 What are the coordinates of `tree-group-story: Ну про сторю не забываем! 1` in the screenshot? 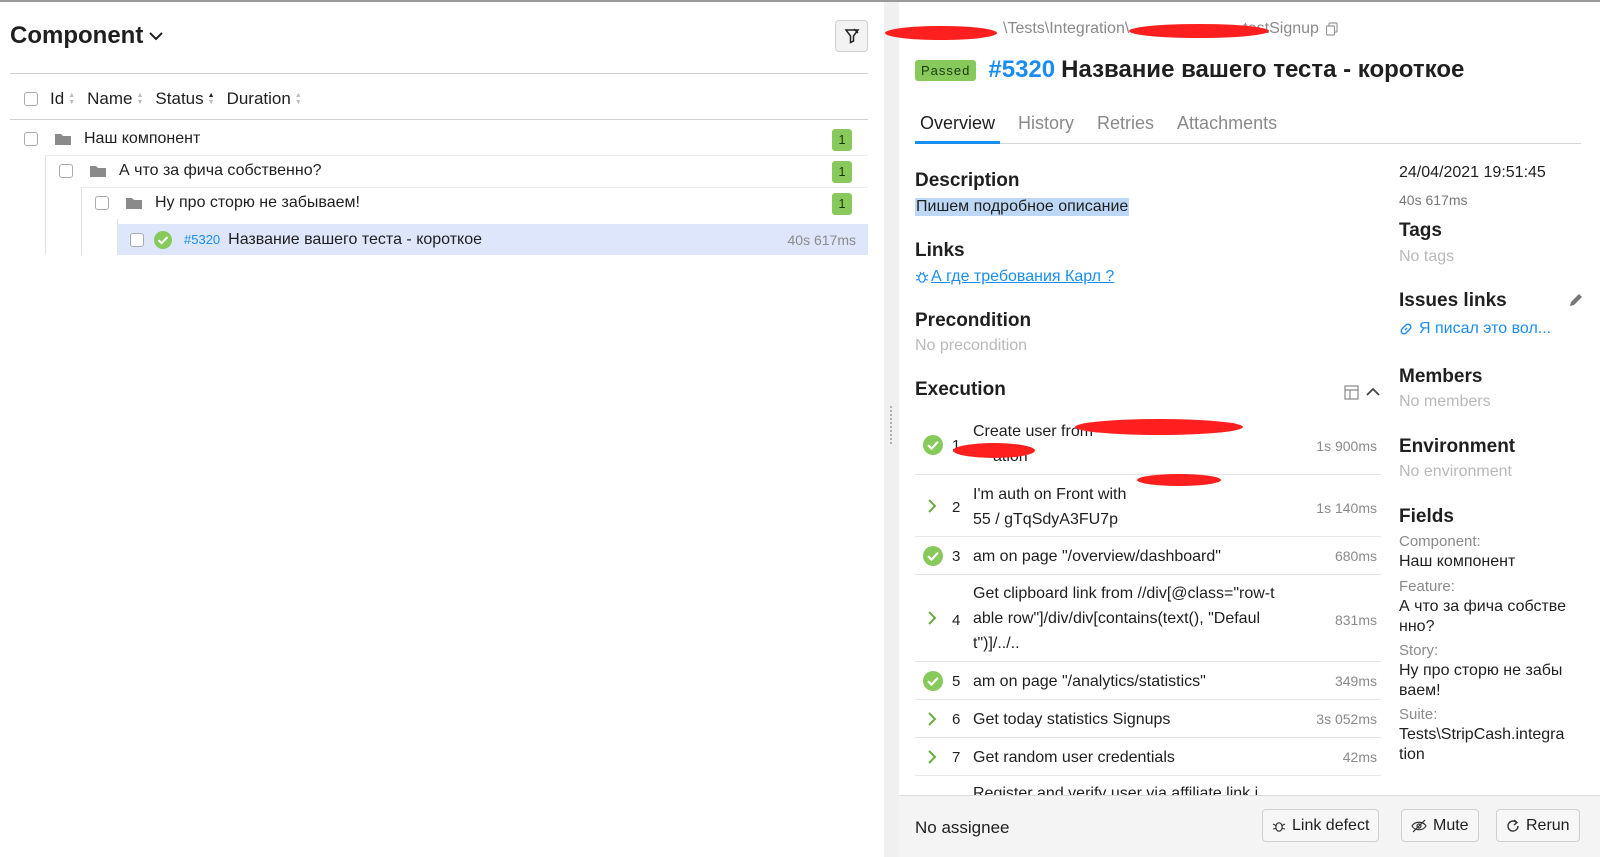 It's located at (474, 203).